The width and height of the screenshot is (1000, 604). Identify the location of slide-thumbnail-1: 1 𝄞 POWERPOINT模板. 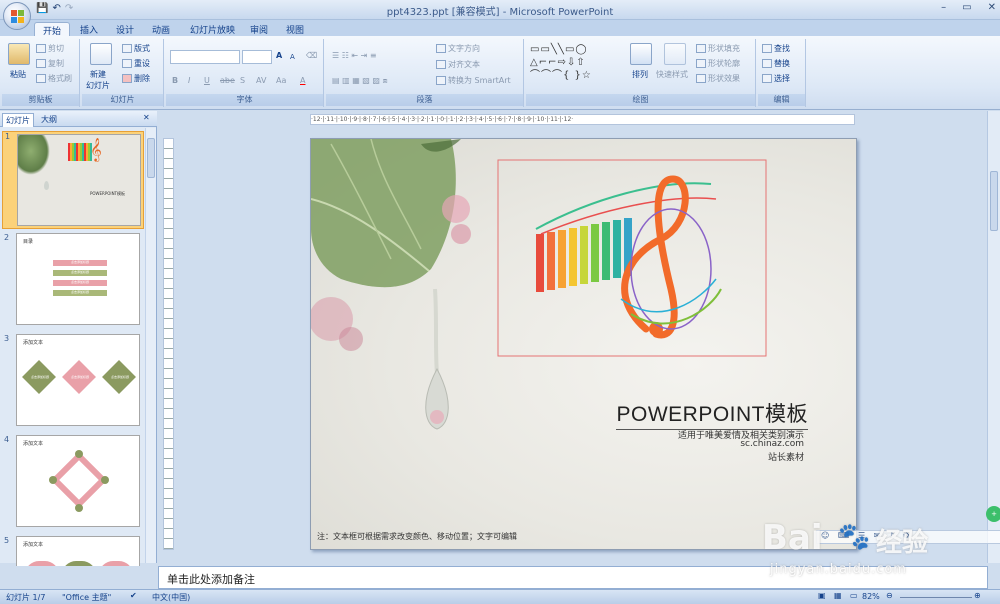
(73, 180).